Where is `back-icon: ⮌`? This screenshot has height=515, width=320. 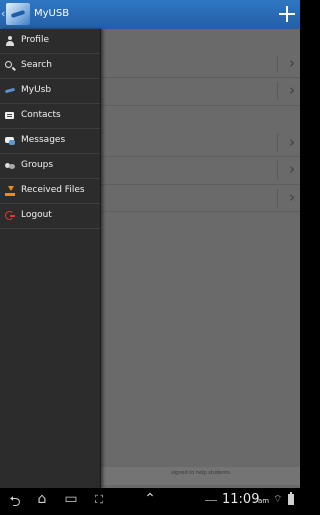
back-icon: ⮌ is located at coordinates (15, 500).